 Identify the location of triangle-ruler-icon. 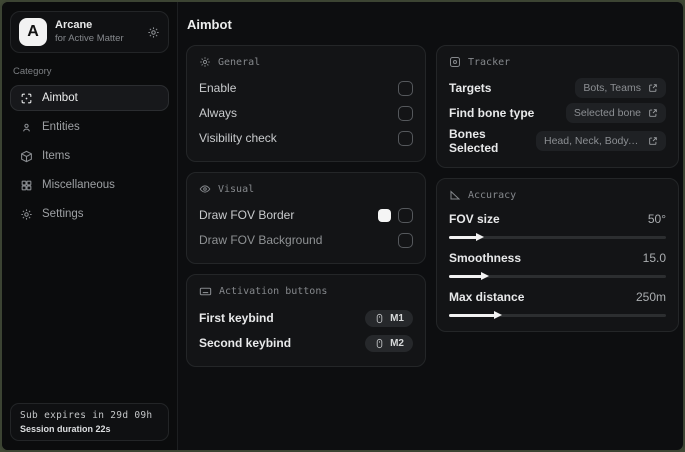
(455, 195).